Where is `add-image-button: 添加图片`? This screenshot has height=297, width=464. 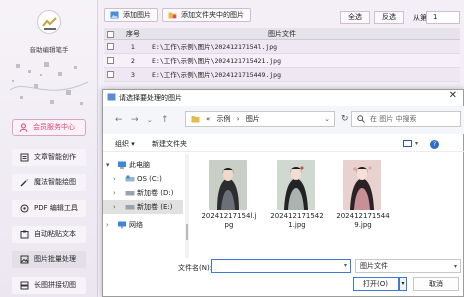 add-image-button: 添加图片 is located at coordinates (131, 15).